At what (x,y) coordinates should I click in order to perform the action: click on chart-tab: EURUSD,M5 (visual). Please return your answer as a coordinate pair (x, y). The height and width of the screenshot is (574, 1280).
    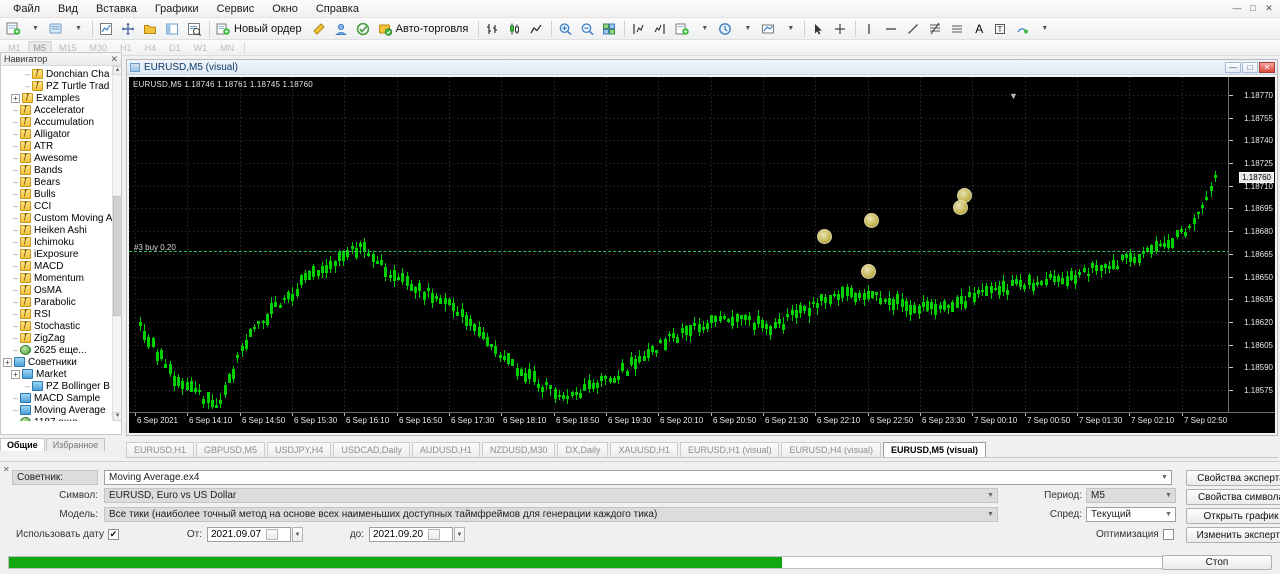
    Looking at the image, I should click on (935, 449).